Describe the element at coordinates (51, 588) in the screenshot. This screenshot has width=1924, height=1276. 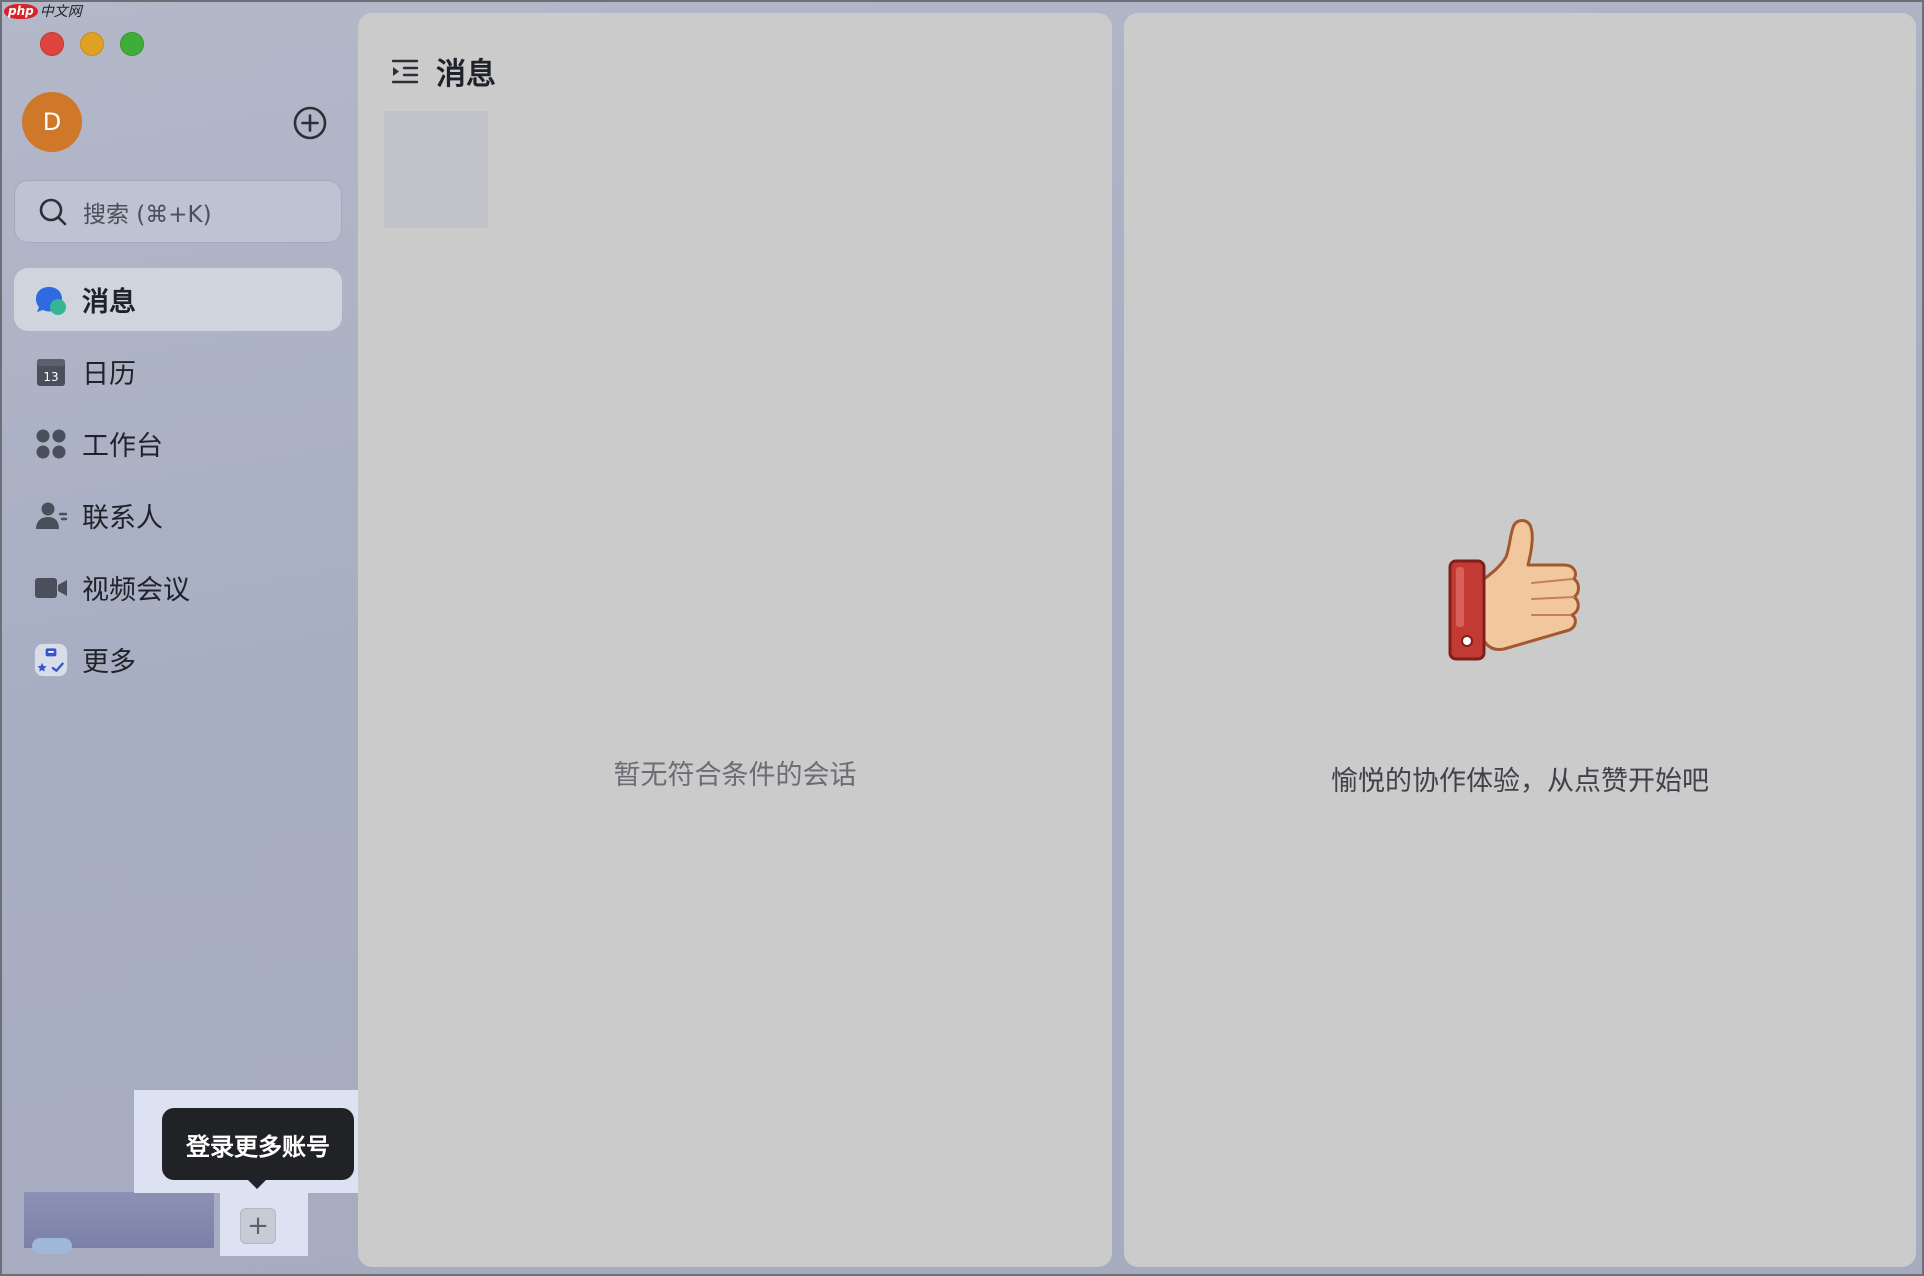
I see `video-camera-icon` at that location.